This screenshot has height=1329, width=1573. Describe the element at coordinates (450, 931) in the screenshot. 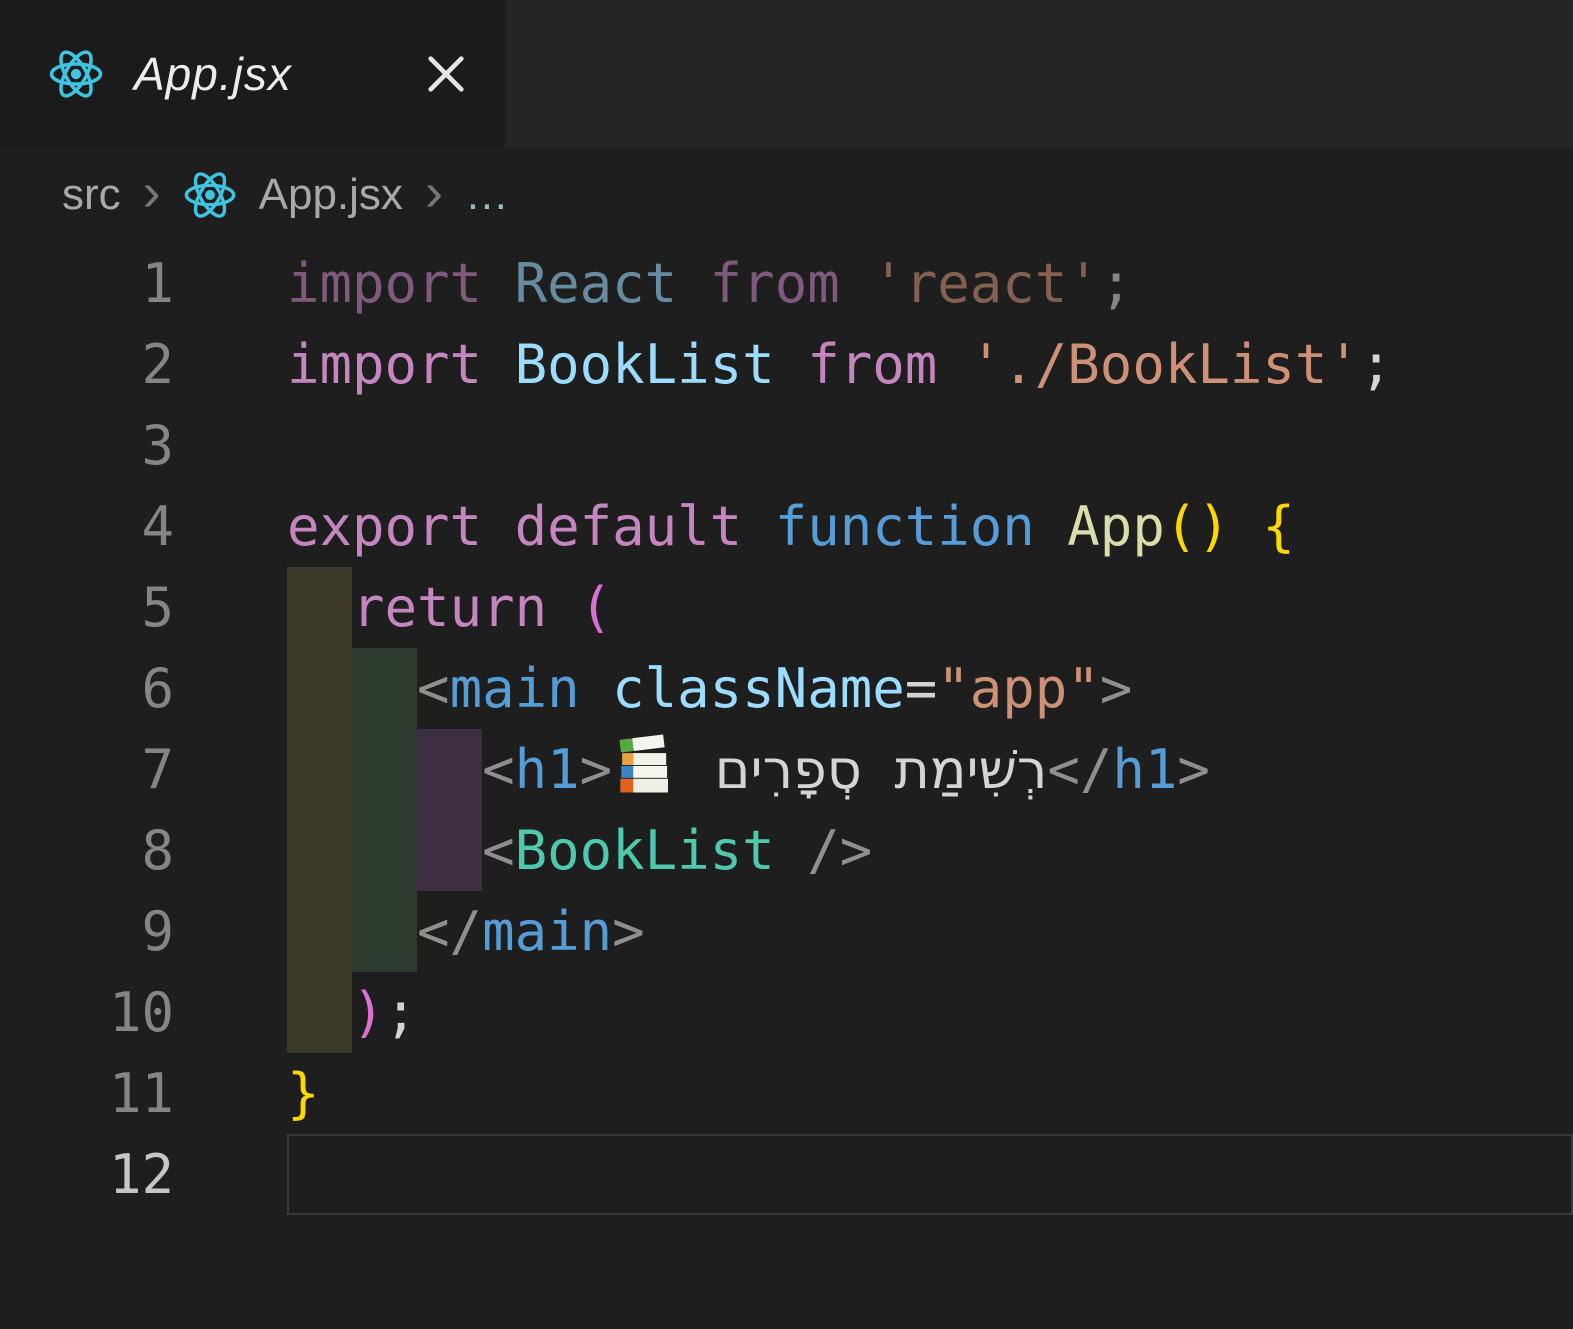

I see `code-token: </` at that location.